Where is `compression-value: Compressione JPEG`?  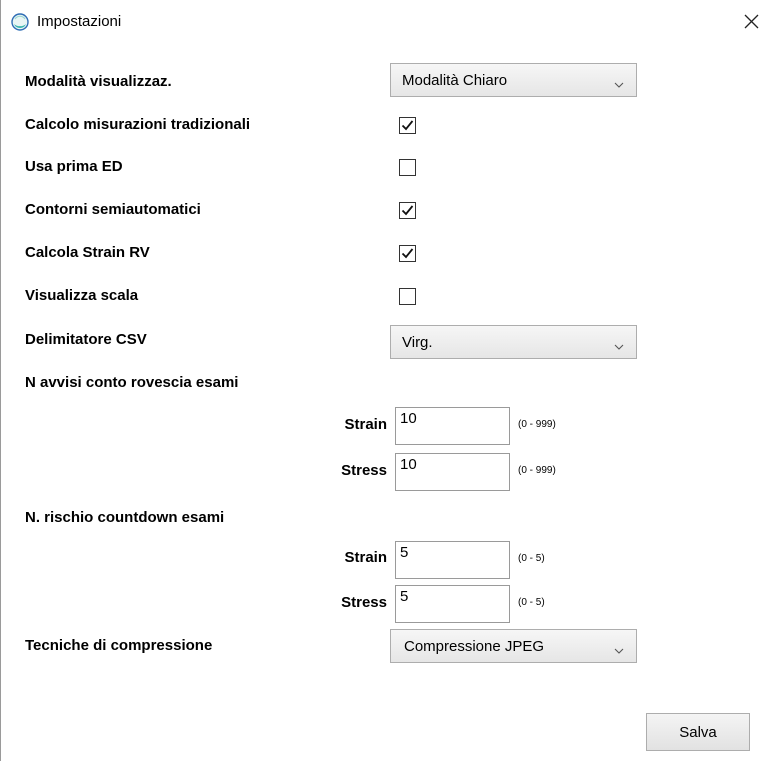
compression-value: Compressione JPEG is located at coordinates (474, 646).